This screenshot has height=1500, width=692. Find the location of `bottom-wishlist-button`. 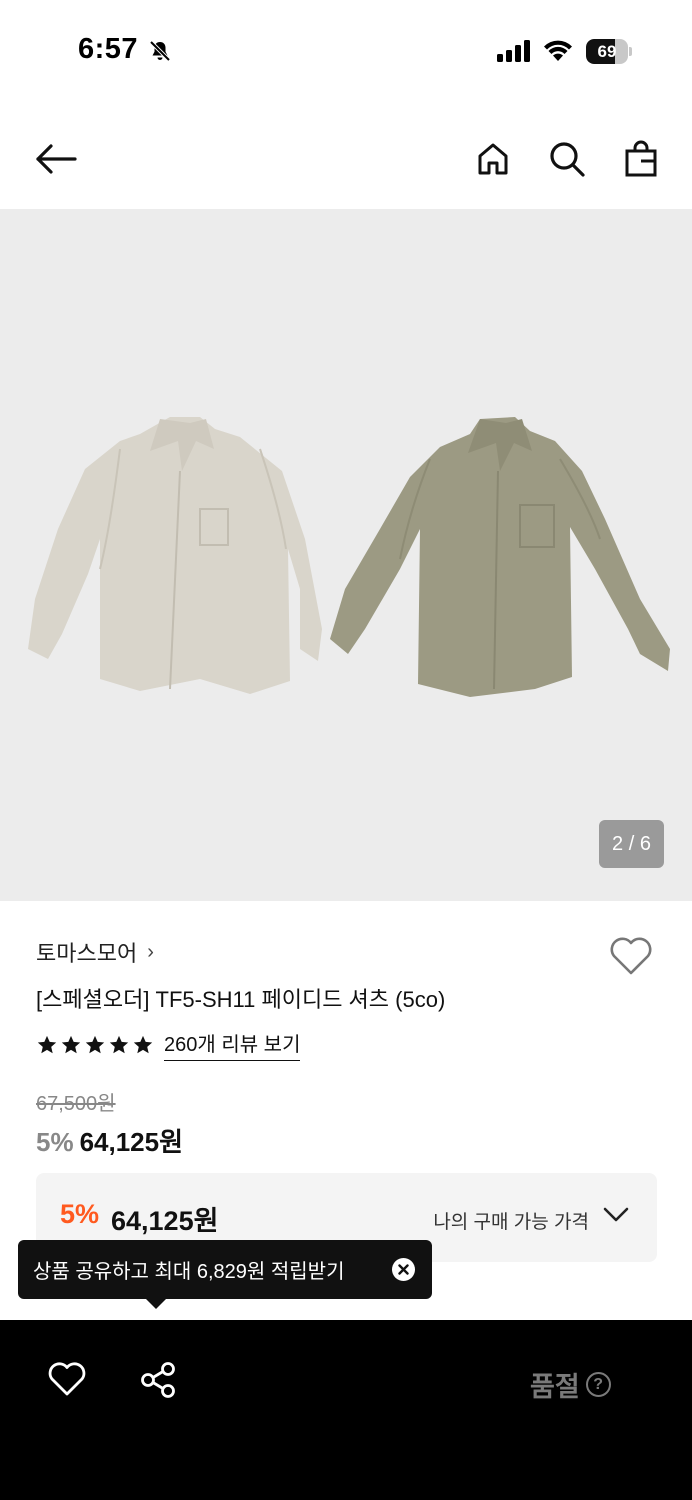

bottom-wishlist-button is located at coordinates (67, 1381).